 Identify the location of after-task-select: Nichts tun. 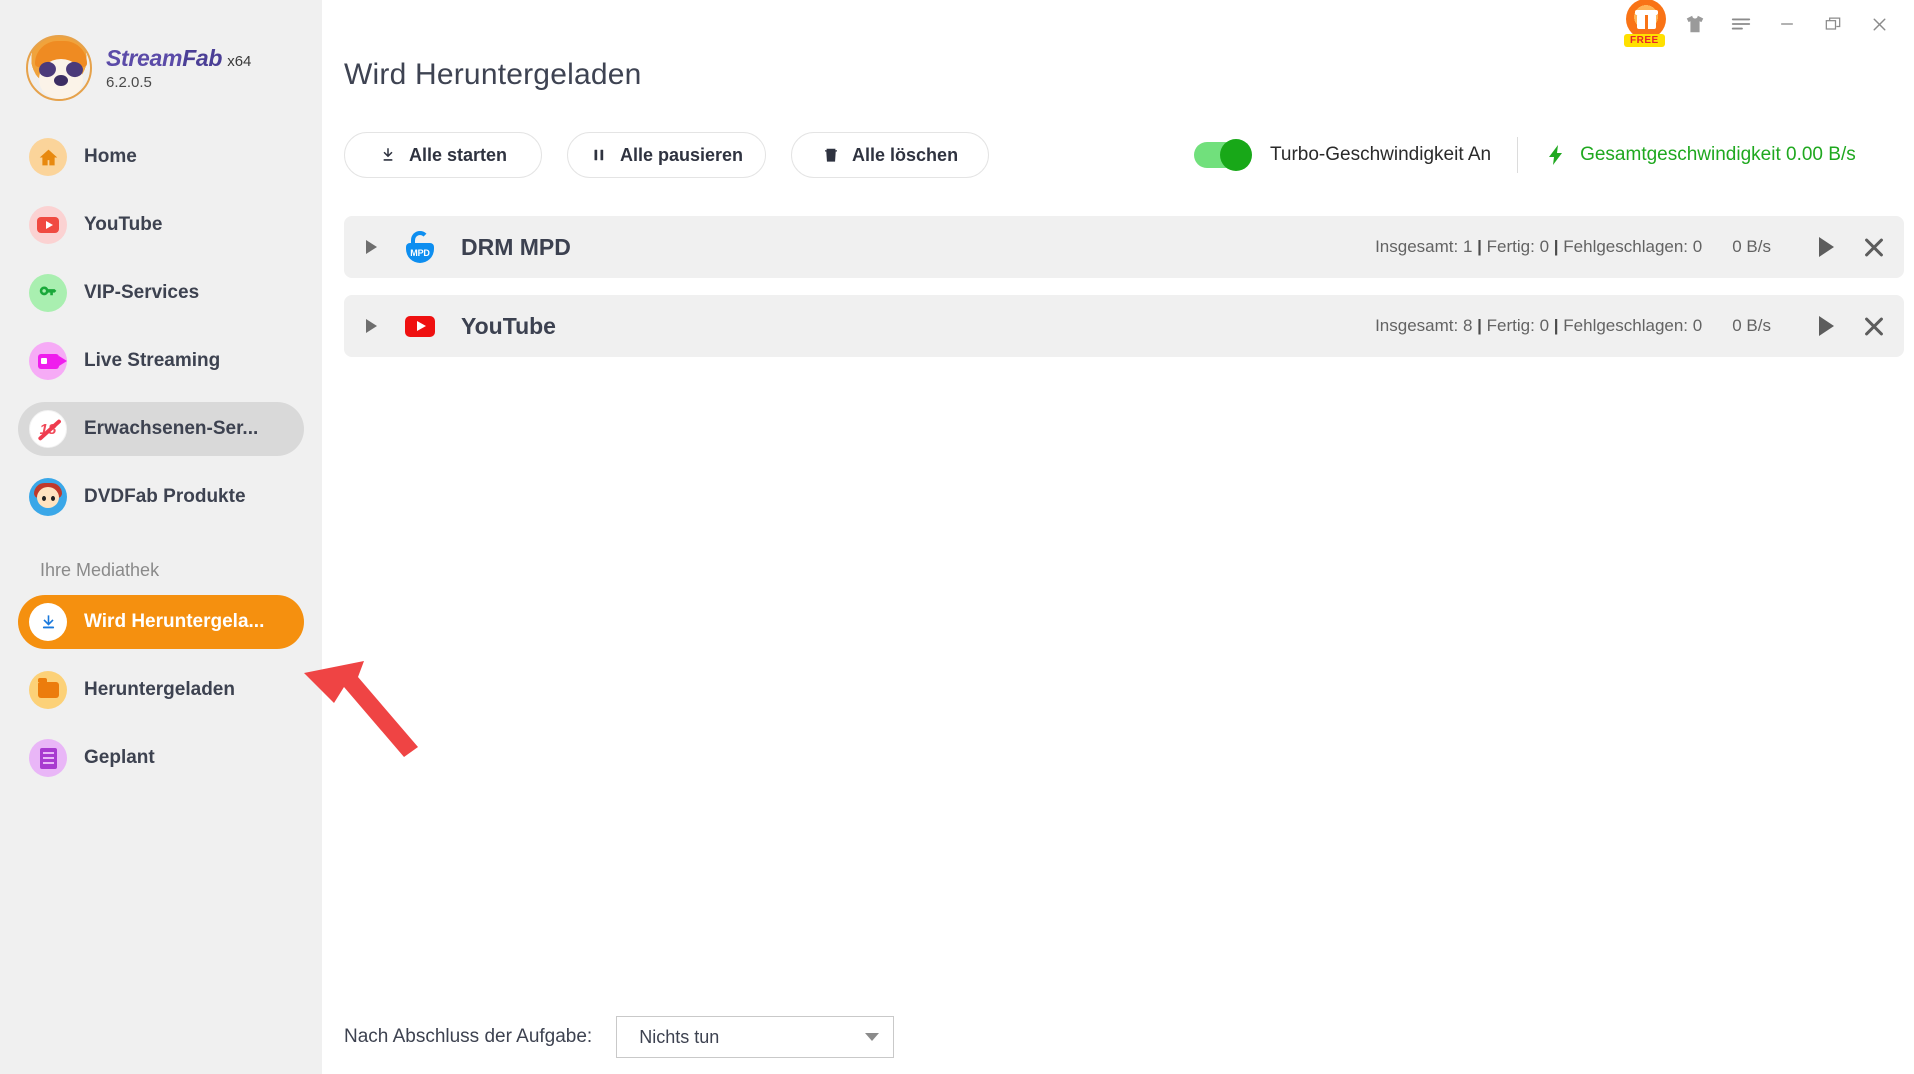
(755, 1037).